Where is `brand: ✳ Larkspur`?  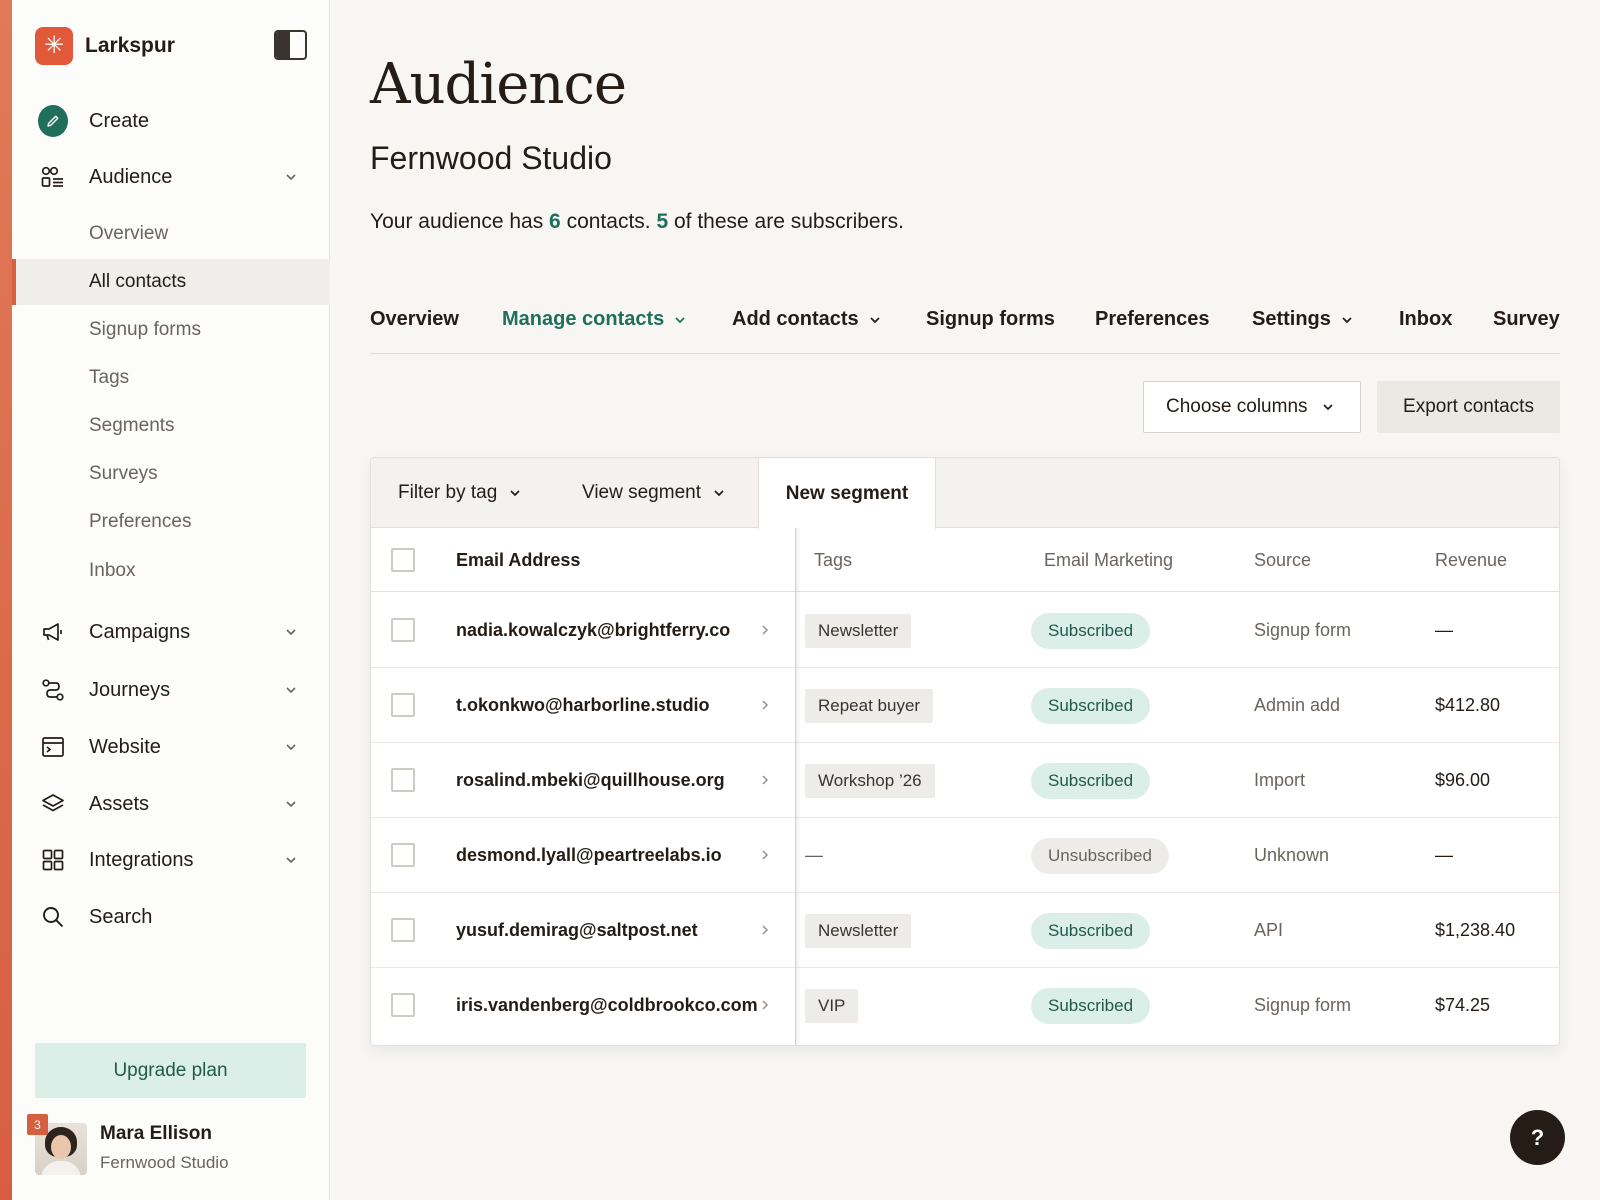 brand: ✳ Larkspur is located at coordinates (105, 46).